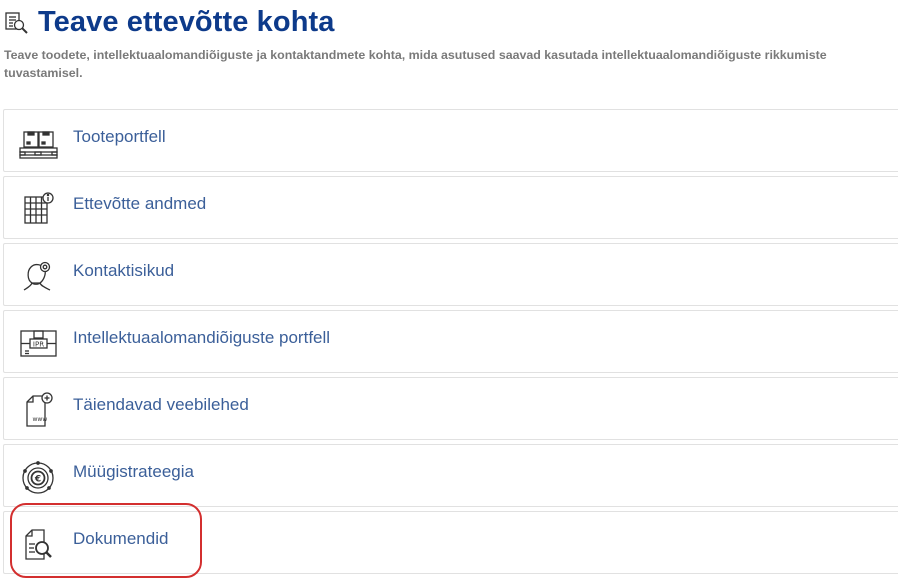  Describe the element at coordinates (38, 410) in the screenshot. I see `www-document-add-icon: www` at that location.